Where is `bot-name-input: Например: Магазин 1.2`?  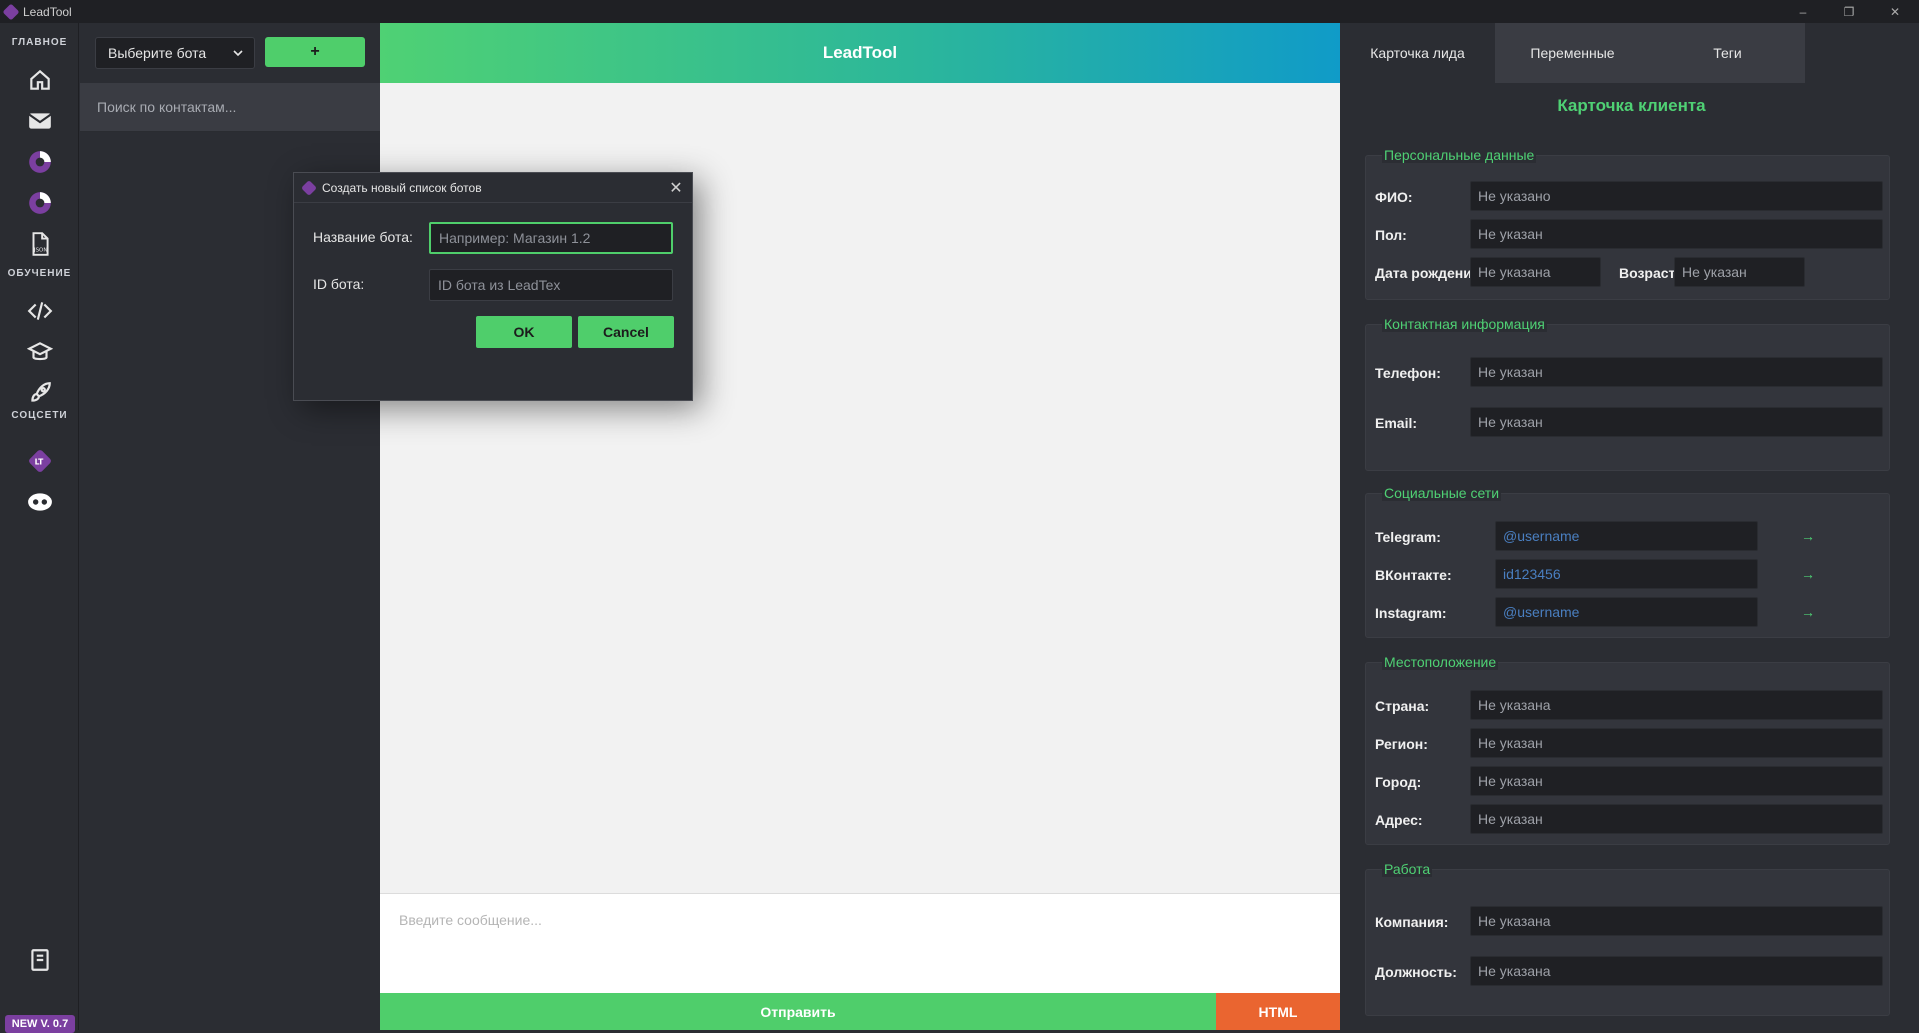
bot-name-input: Например: Магазин 1.2 is located at coordinates (551, 238).